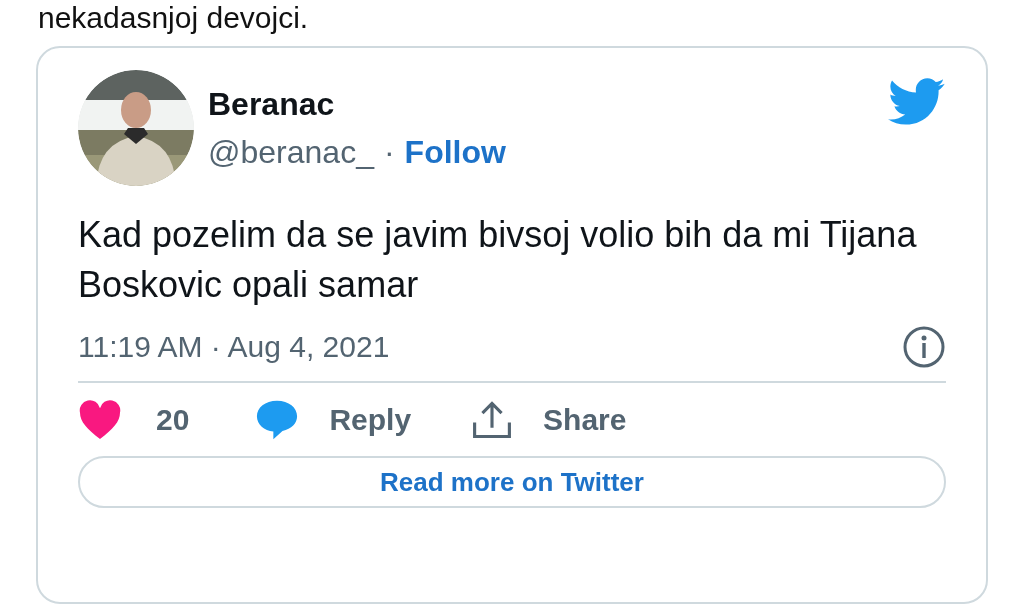  I want to click on timestamp: 11:19 AM · Aug 4, 2021, so click(234, 347).